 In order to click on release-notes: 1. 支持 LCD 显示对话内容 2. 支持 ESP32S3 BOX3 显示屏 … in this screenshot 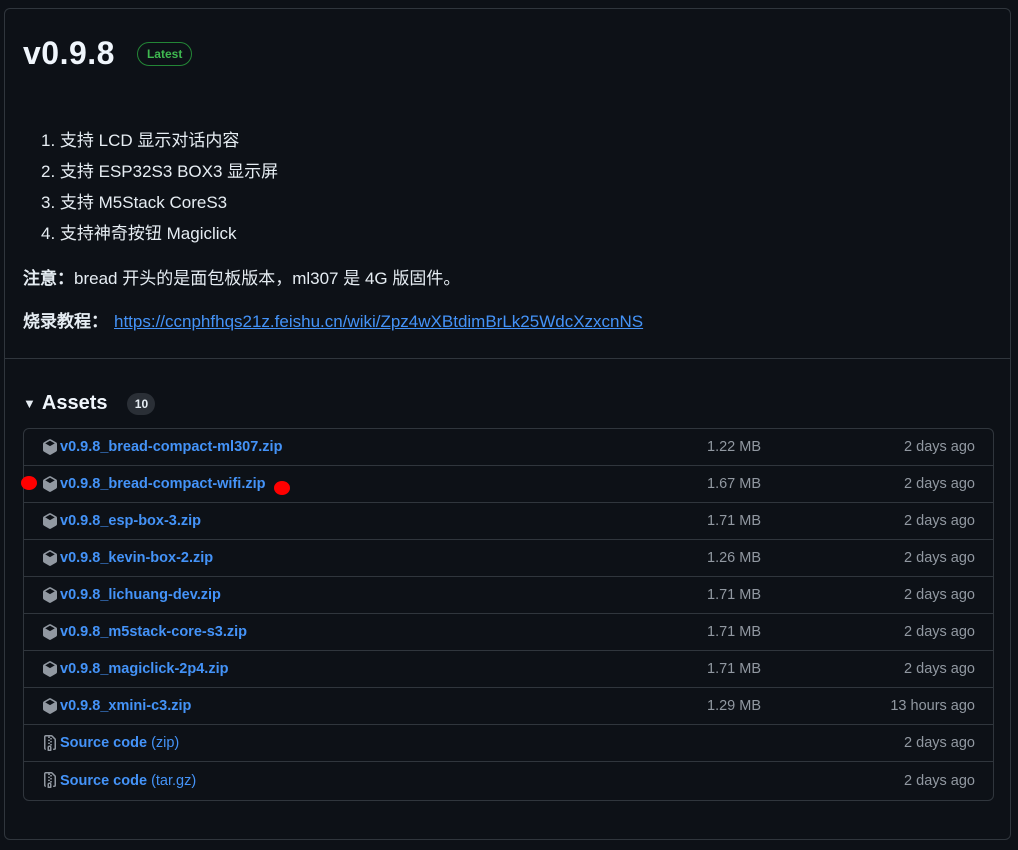, I will do `click(159, 187)`.